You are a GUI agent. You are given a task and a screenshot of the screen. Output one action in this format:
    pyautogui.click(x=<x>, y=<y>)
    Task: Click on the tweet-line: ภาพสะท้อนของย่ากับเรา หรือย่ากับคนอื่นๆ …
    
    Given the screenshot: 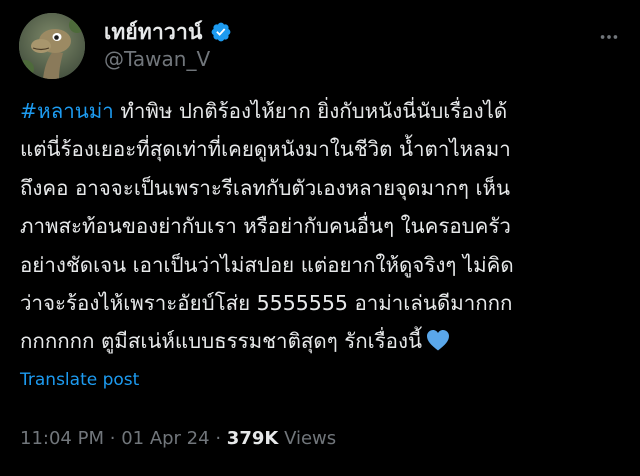 What is the action you would take?
    pyautogui.click(x=265, y=226)
    